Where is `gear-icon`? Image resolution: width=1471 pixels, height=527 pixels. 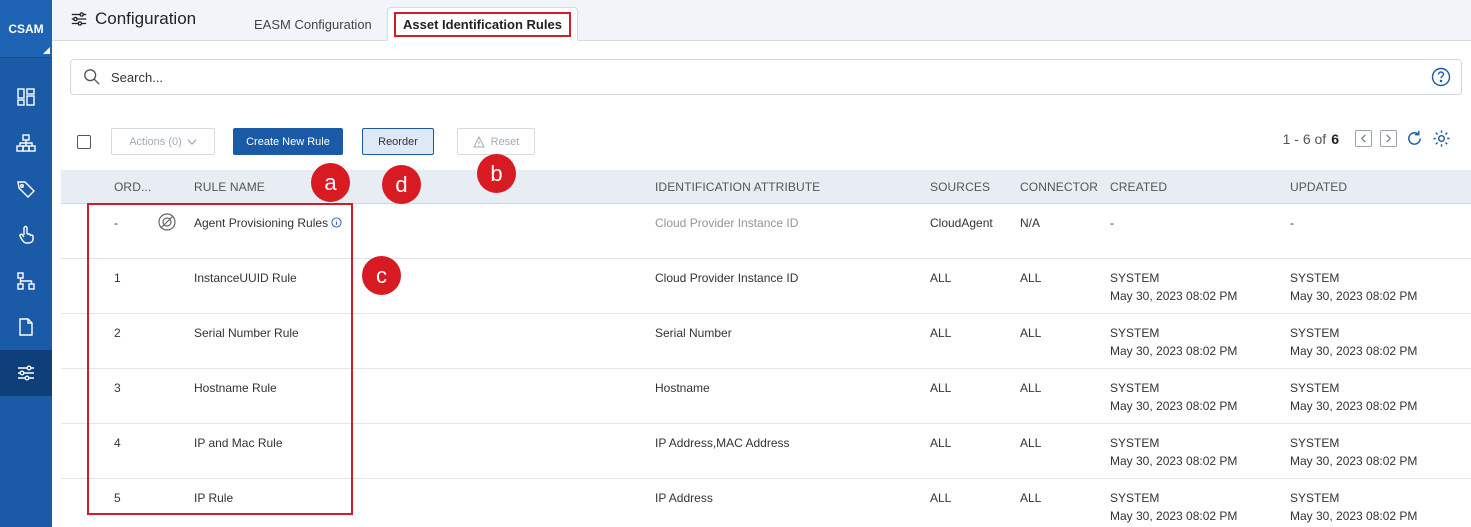
gear-icon is located at coordinates (1441, 138).